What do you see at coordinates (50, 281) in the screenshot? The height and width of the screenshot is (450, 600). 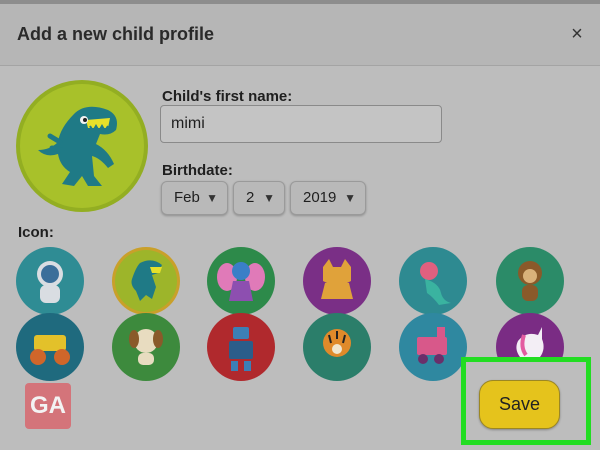 I see `astronaut-icon` at bounding box center [50, 281].